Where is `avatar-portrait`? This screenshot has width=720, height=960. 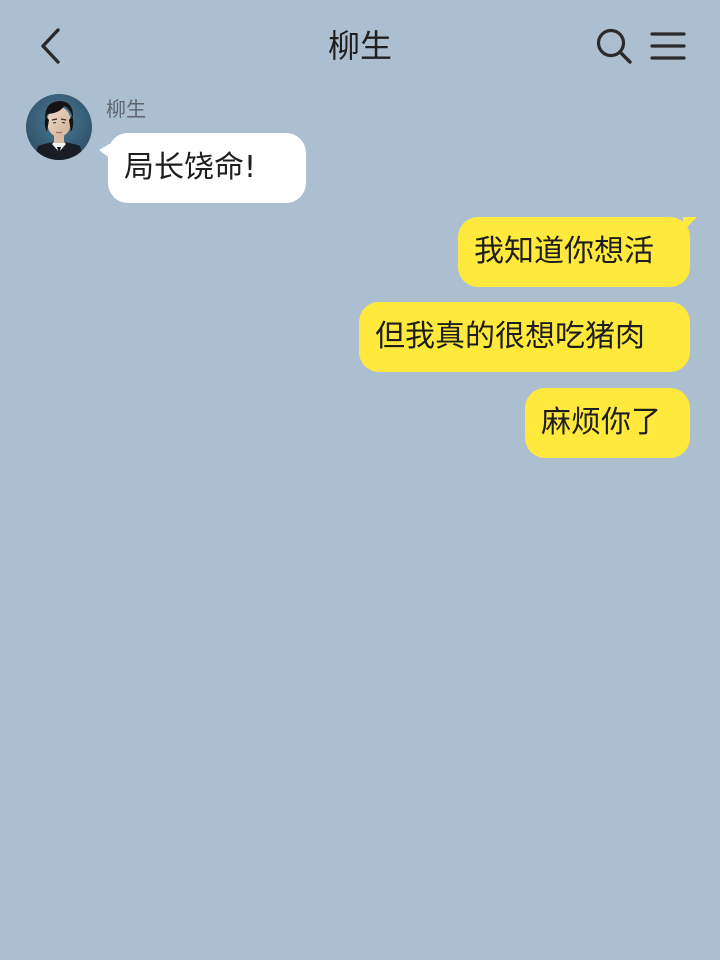
avatar-portrait is located at coordinates (59, 127).